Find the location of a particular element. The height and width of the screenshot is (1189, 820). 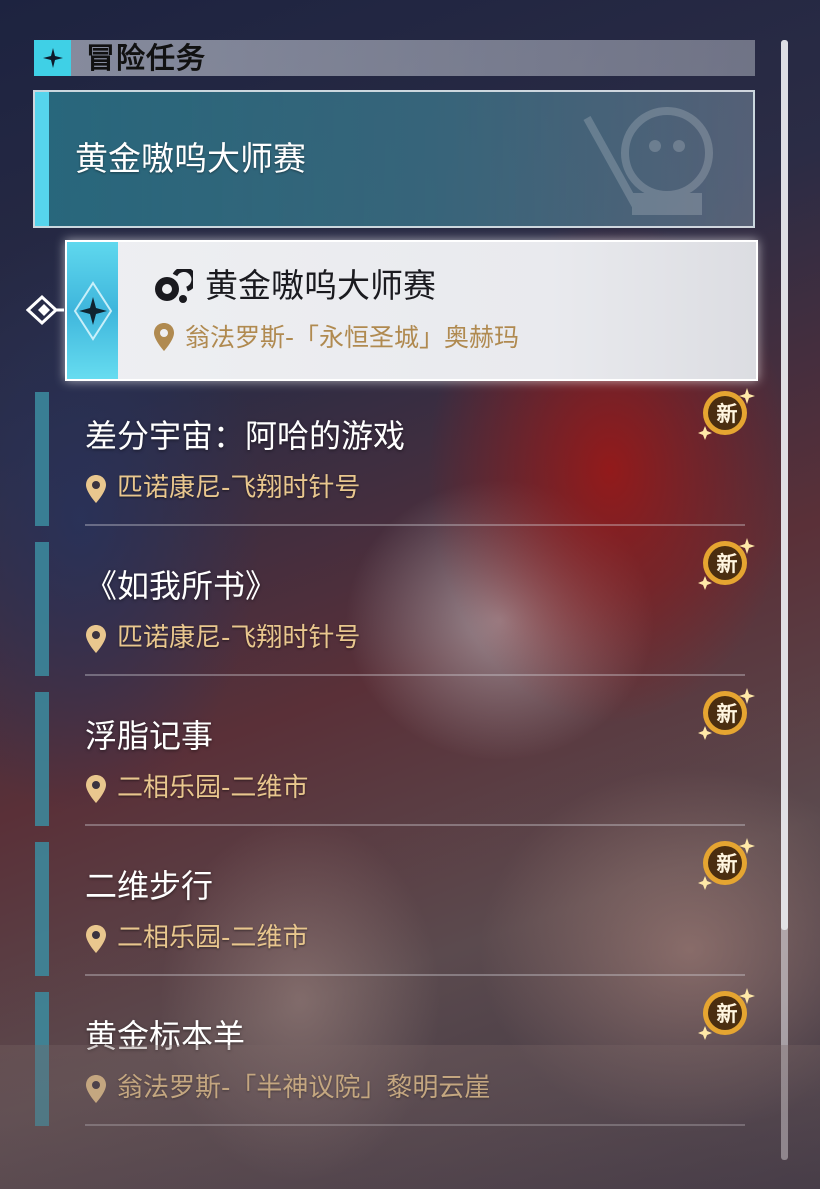

quest-title: 黄金标本羊 is located at coordinates (165, 1036).